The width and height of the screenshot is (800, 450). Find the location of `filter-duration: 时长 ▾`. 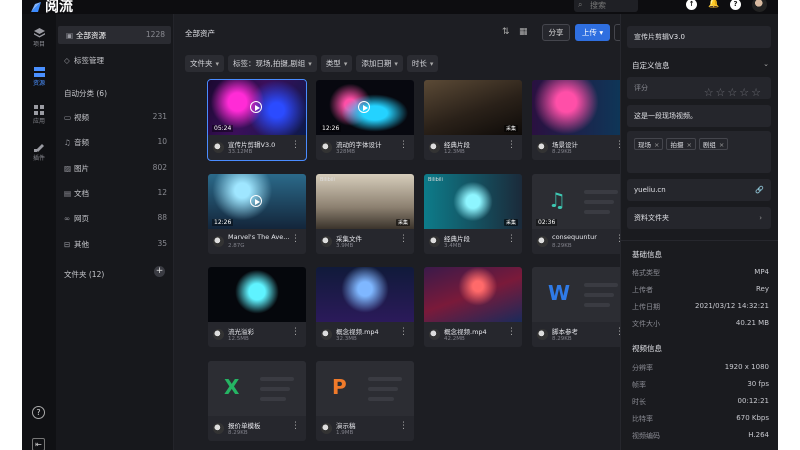

filter-duration: 时长 ▾ is located at coordinates (422, 63).